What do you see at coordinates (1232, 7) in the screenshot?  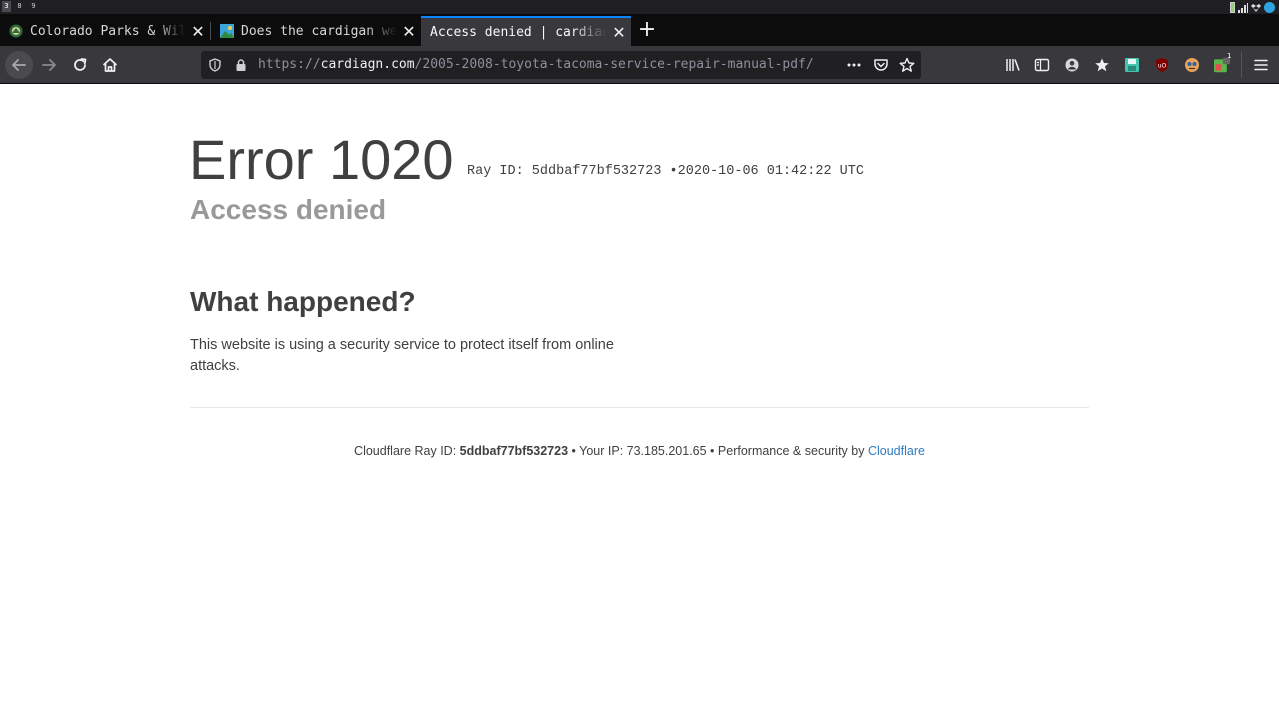 I see `battery-icon` at bounding box center [1232, 7].